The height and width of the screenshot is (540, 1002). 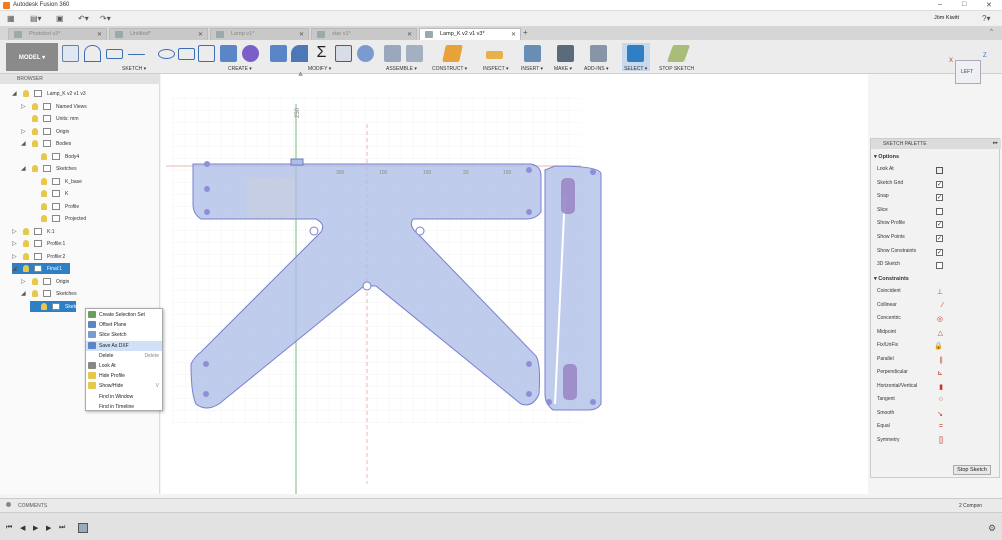 What do you see at coordinates (405, 57) in the screenshot?
I see `assemble-group: ASSEMBLE ▾` at bounding box center [405, 57].